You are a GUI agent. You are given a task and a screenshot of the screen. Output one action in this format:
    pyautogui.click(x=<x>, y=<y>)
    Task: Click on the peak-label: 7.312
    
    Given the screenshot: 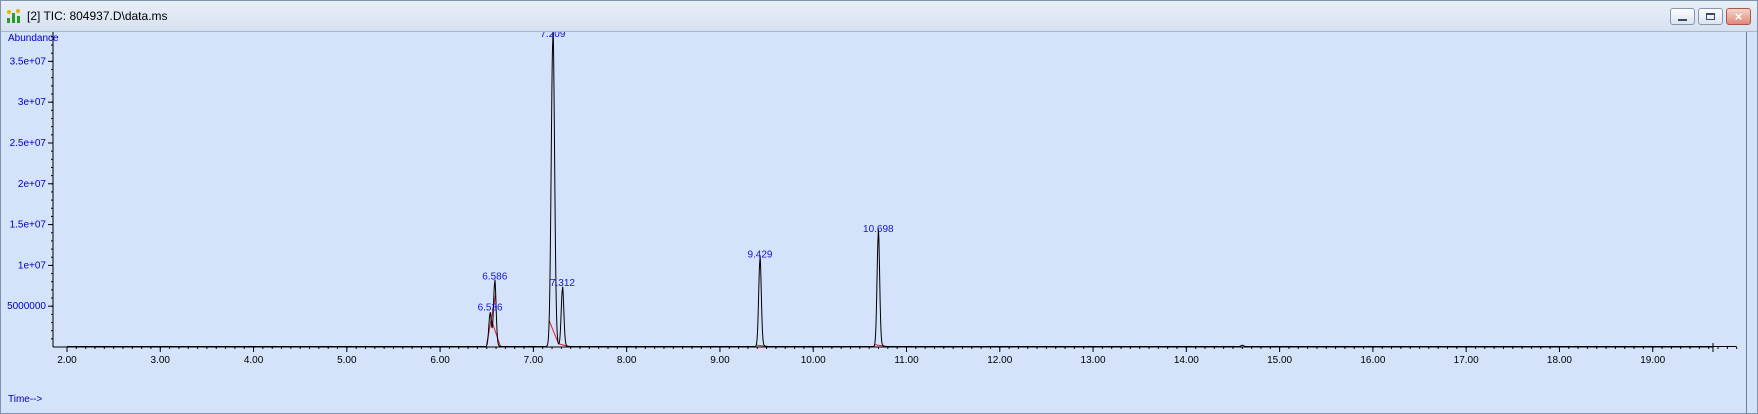 What is the action you would take?
    pyautogui.click(x=562, y=283)
    